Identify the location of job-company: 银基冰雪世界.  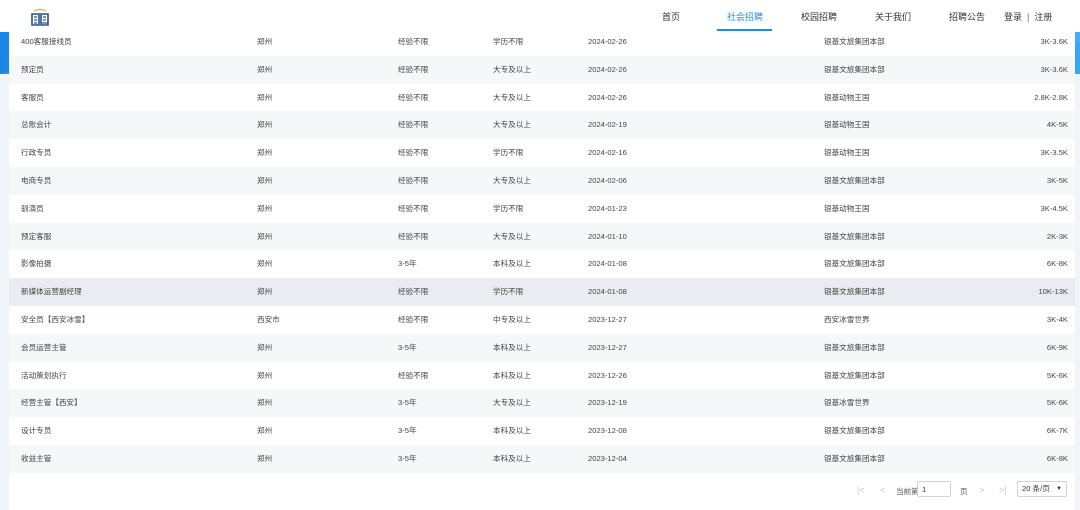
(847, 403).